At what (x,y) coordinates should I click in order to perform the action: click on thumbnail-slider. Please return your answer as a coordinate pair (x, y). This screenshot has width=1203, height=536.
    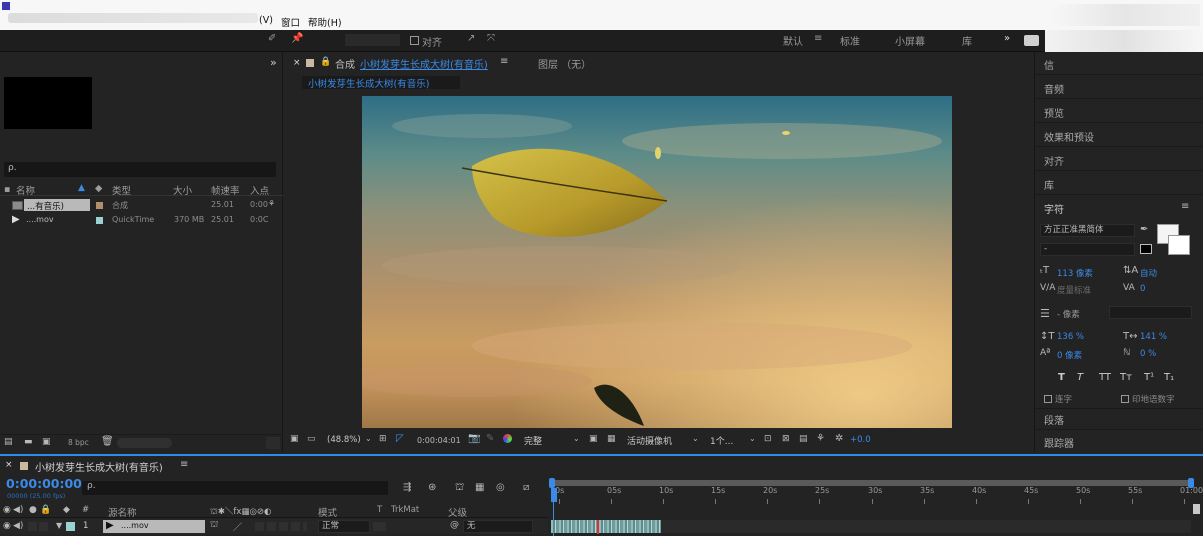
    Looking at the image, I should click on (144, 443).